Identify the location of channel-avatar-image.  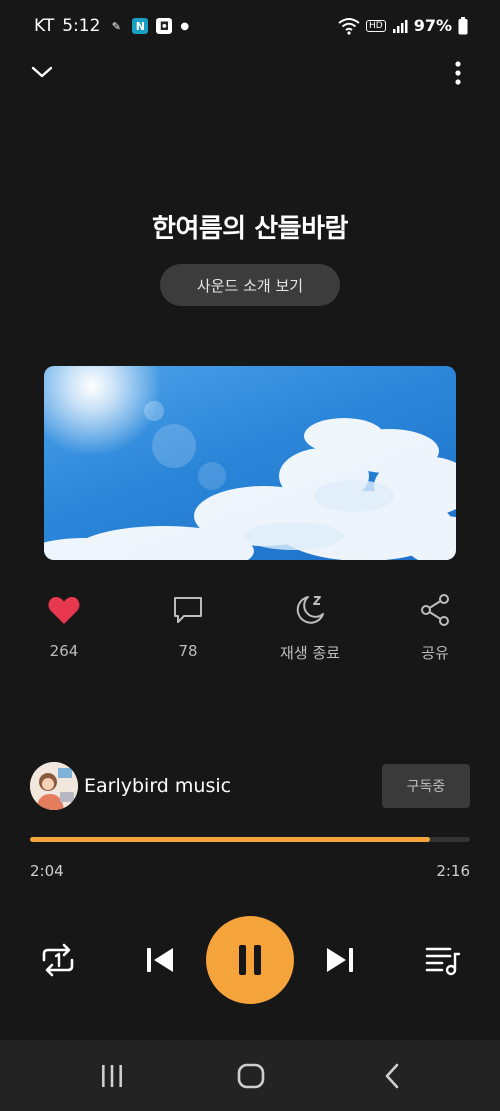
(54, 786).